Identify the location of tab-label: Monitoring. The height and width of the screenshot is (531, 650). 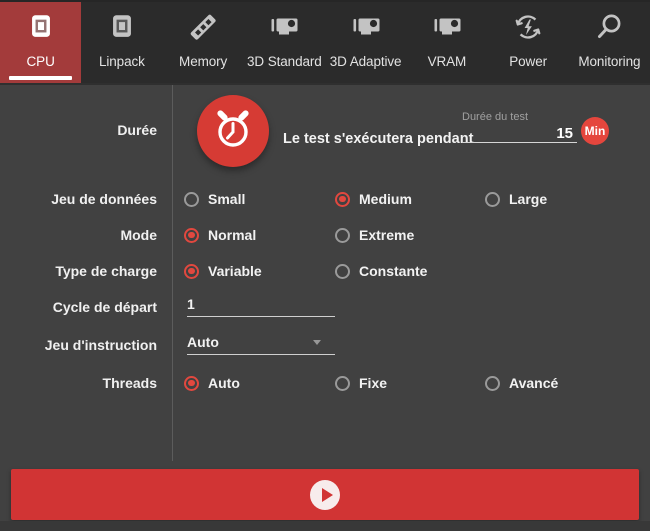
(609, 61).